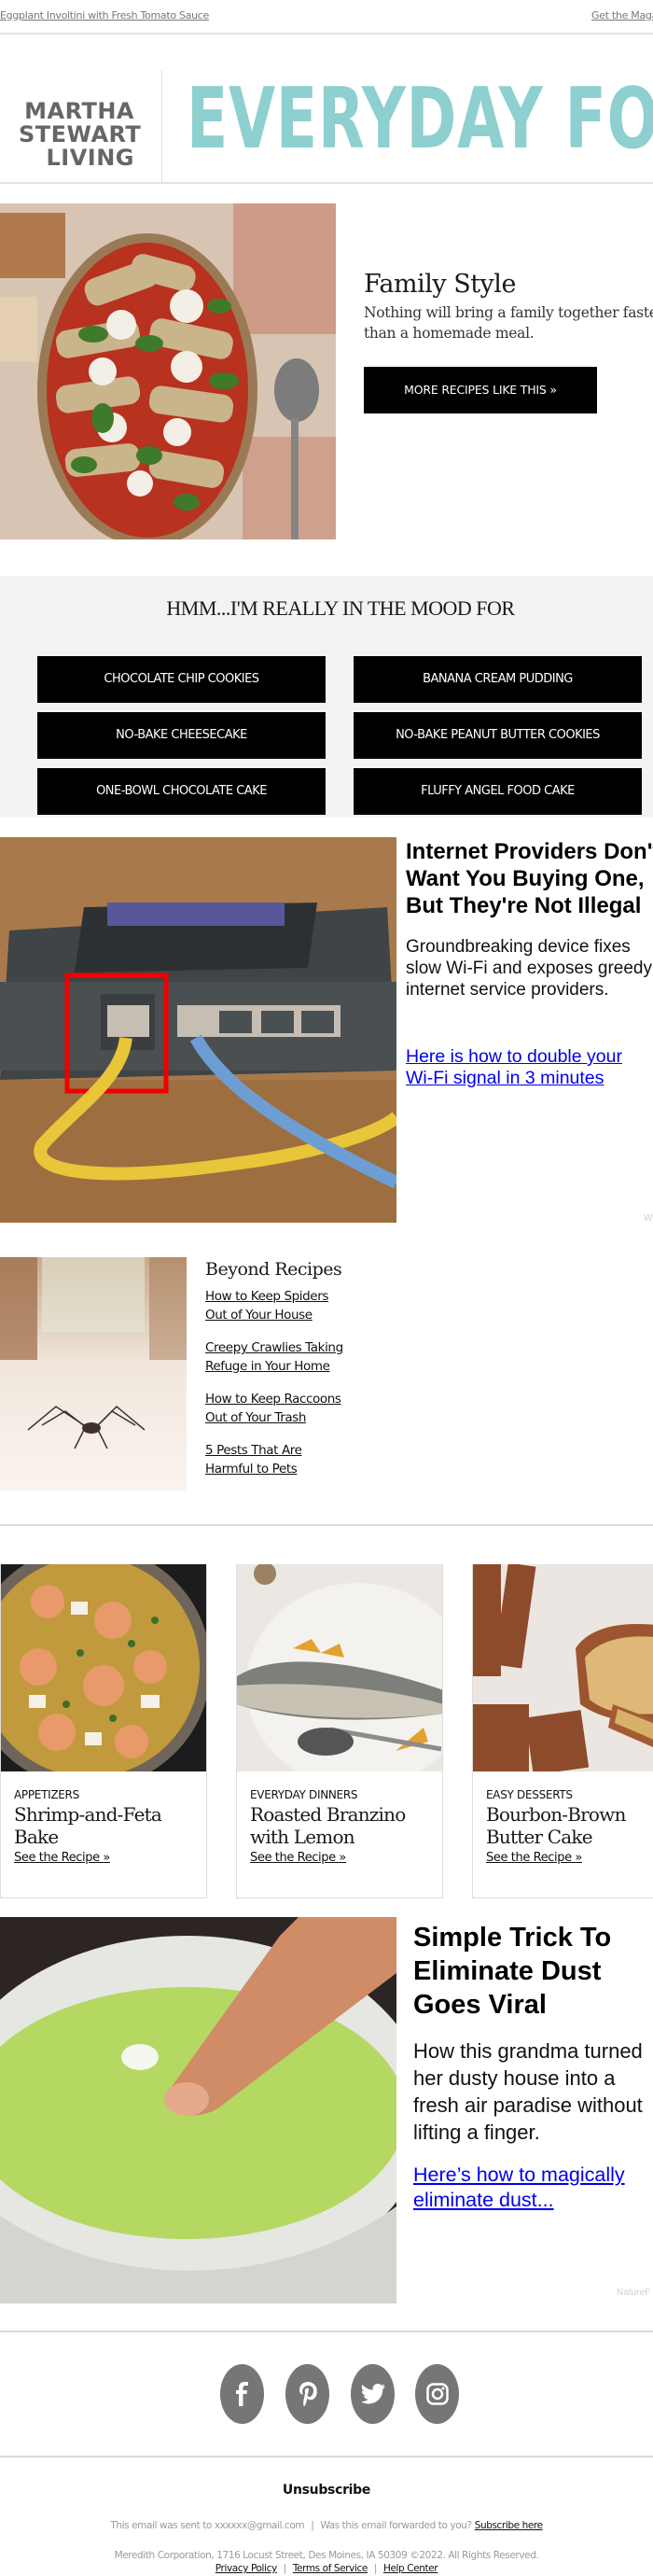  Describe the element at coordinates (256, 1417) in the screenshot. I see `link-line: Out of Your Trash` at that location.